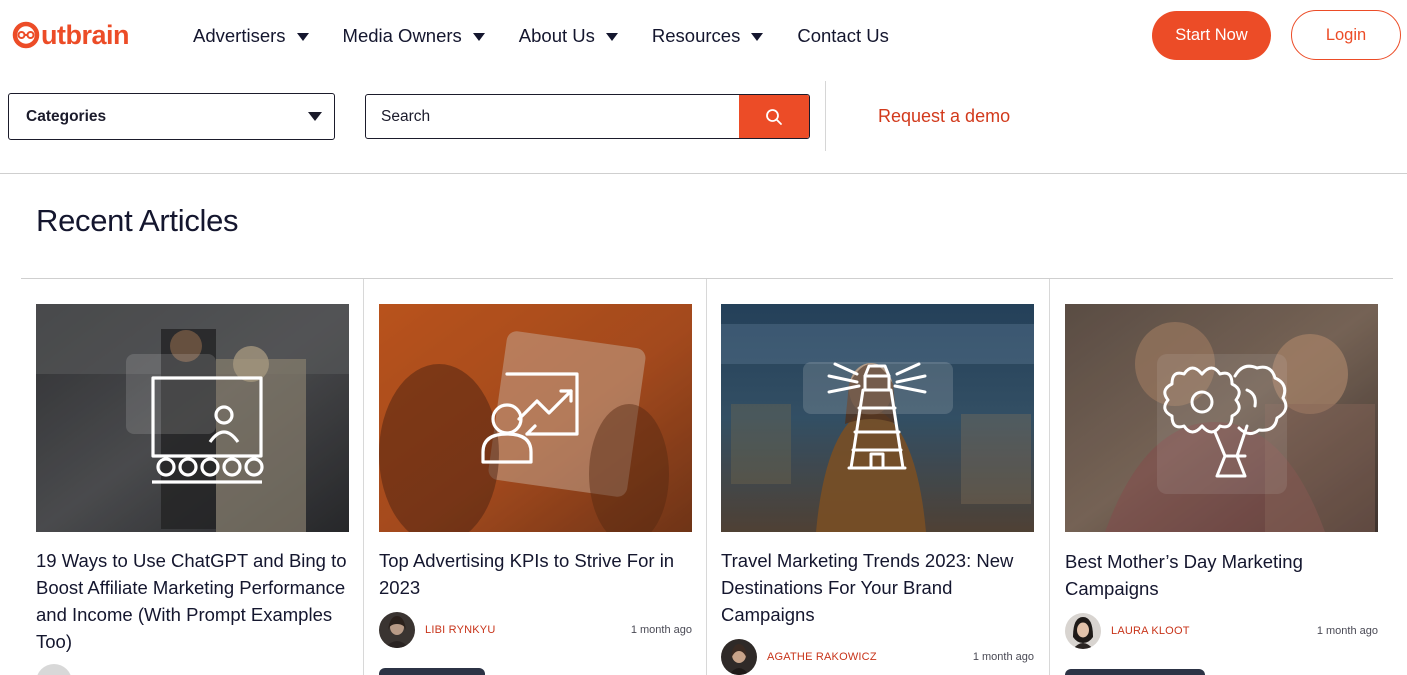  I want to click on header-divider, so click(703, 173).